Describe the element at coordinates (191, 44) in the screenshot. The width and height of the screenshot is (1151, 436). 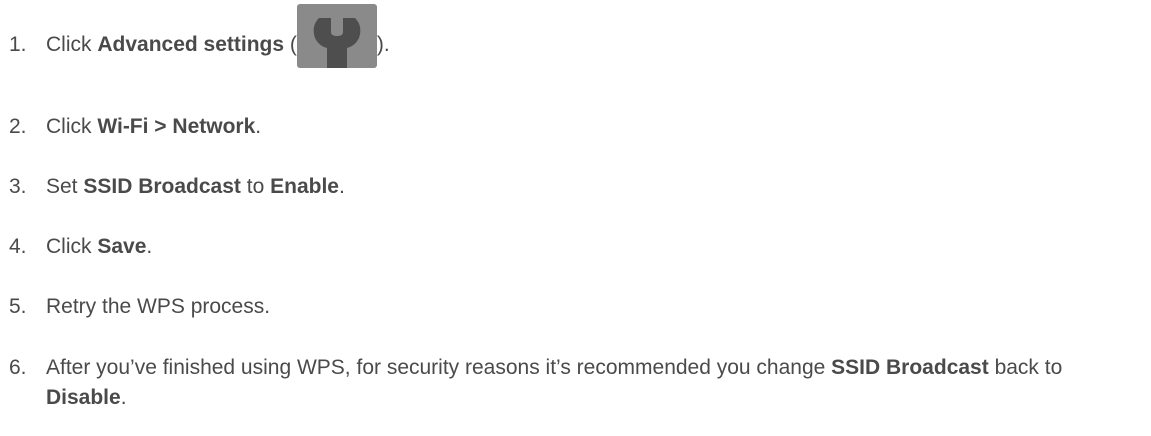
I see `advanced-settings-label: Advanced settings` at that location.